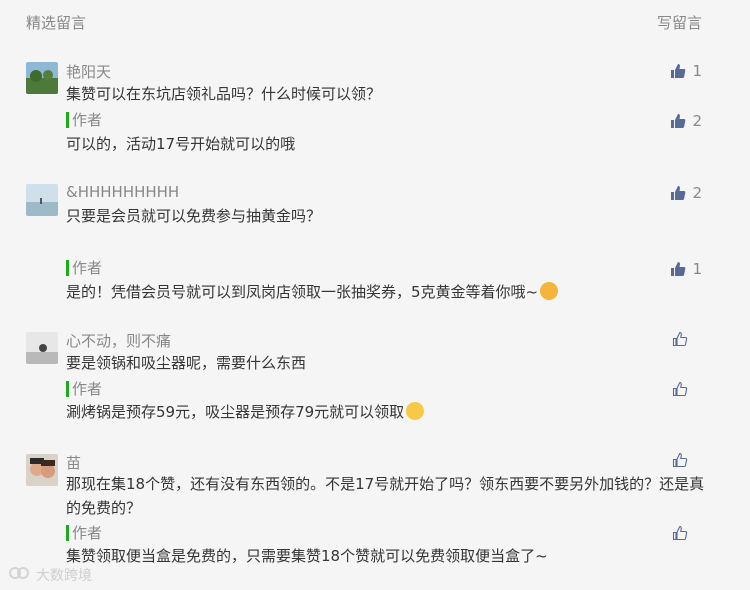  Describe the element at coordinates (119, 341) in the screenshot. I see `comment-nickname: 心不动，则不痛` at that location.